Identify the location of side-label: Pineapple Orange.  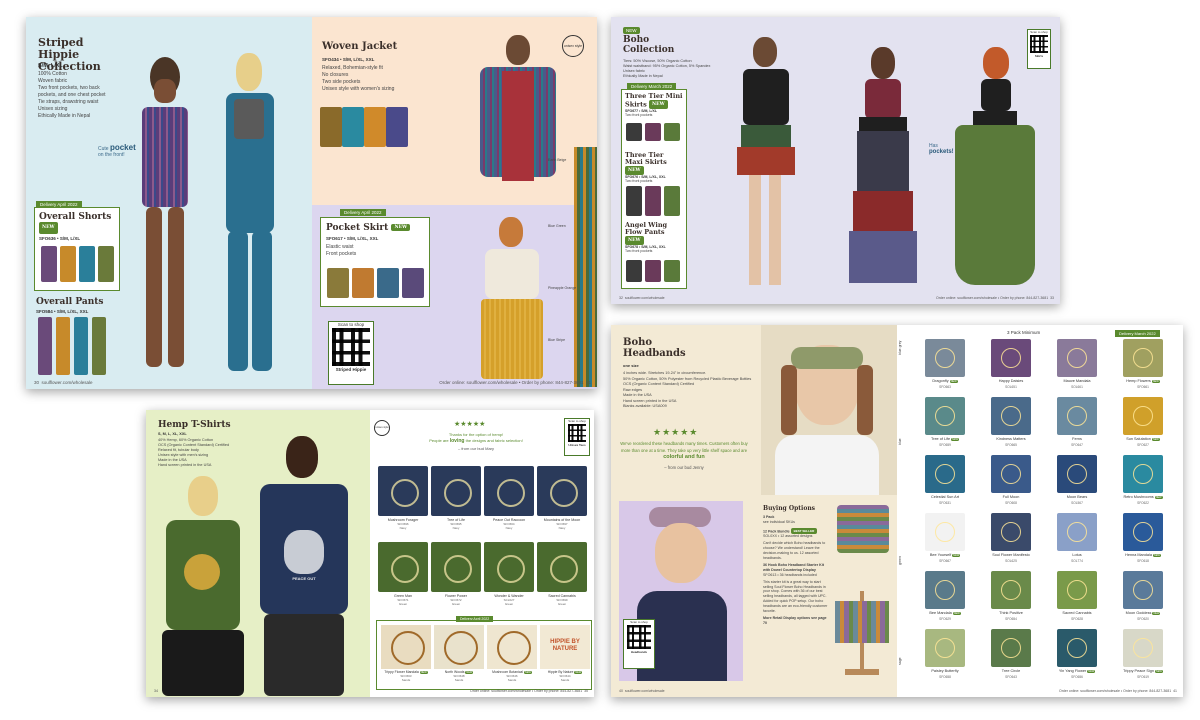
(562, 288).